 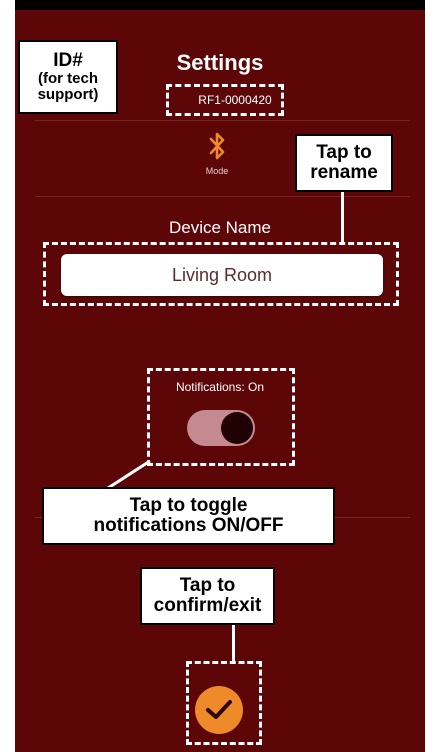 What do you see at coordinates (344, 153) in the screenshot?
I see `rename-callout-line1: Tap to` at bounding box center [344, 153].